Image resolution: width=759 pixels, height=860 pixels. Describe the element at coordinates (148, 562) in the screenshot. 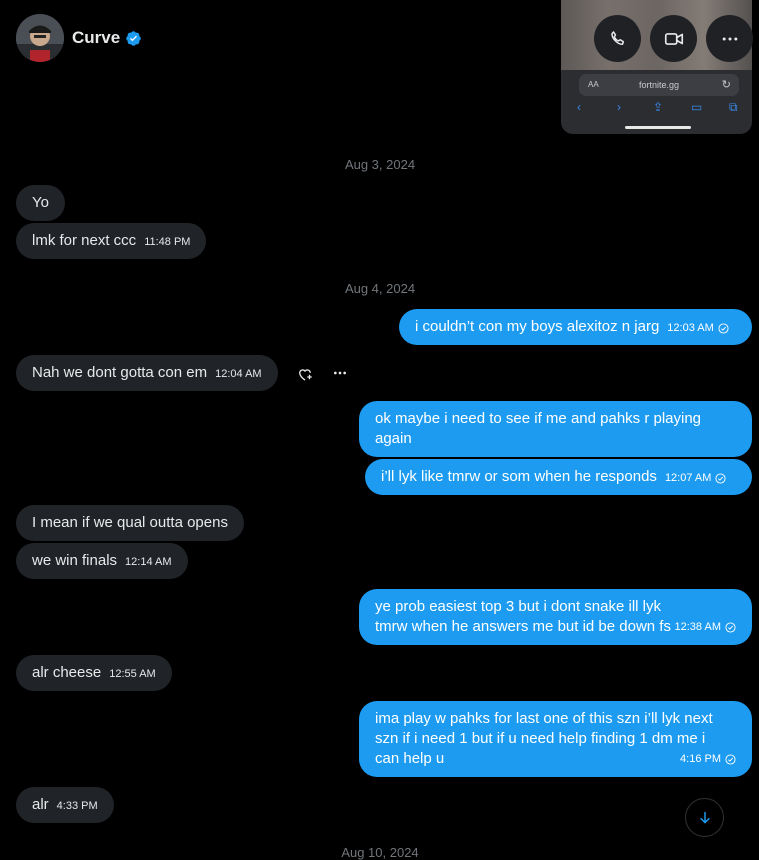

I see `message-time: 12:14 AM` at that location.